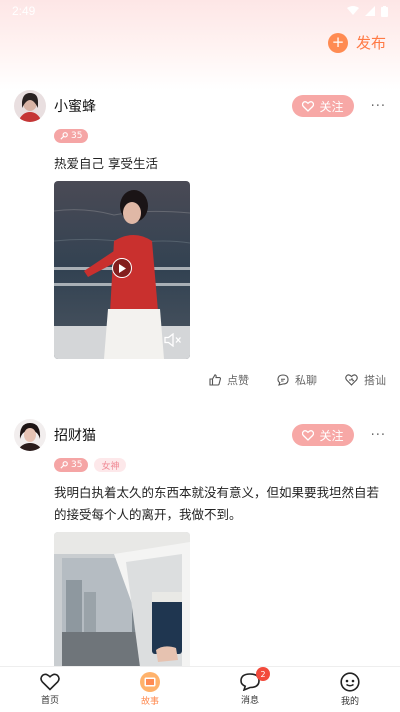  Describe the element at coordinates (149, 702) in the screenshot. I see `tab-label: 故事` at that location.